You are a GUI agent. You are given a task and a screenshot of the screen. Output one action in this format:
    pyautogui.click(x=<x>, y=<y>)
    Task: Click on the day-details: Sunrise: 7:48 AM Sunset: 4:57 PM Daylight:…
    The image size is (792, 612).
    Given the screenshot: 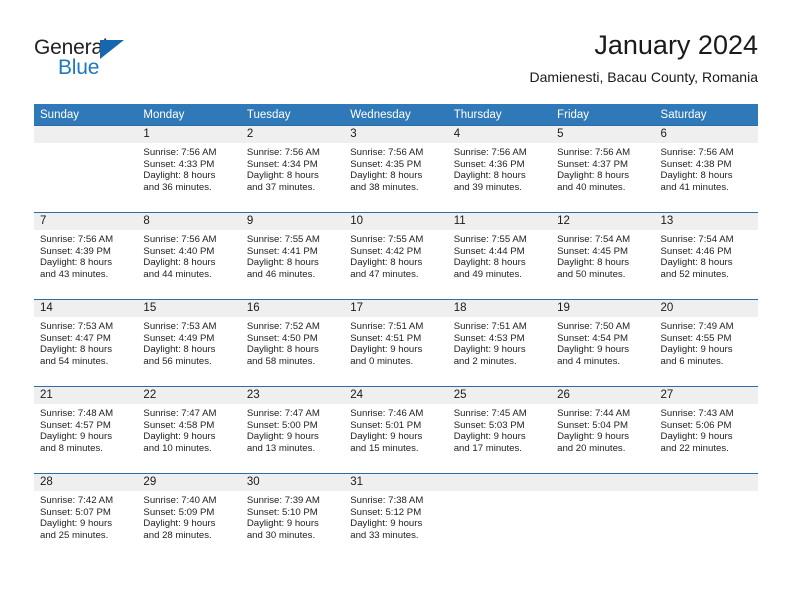 What is the action you would take?
    pyautogui.click(x=85, y=429)
    